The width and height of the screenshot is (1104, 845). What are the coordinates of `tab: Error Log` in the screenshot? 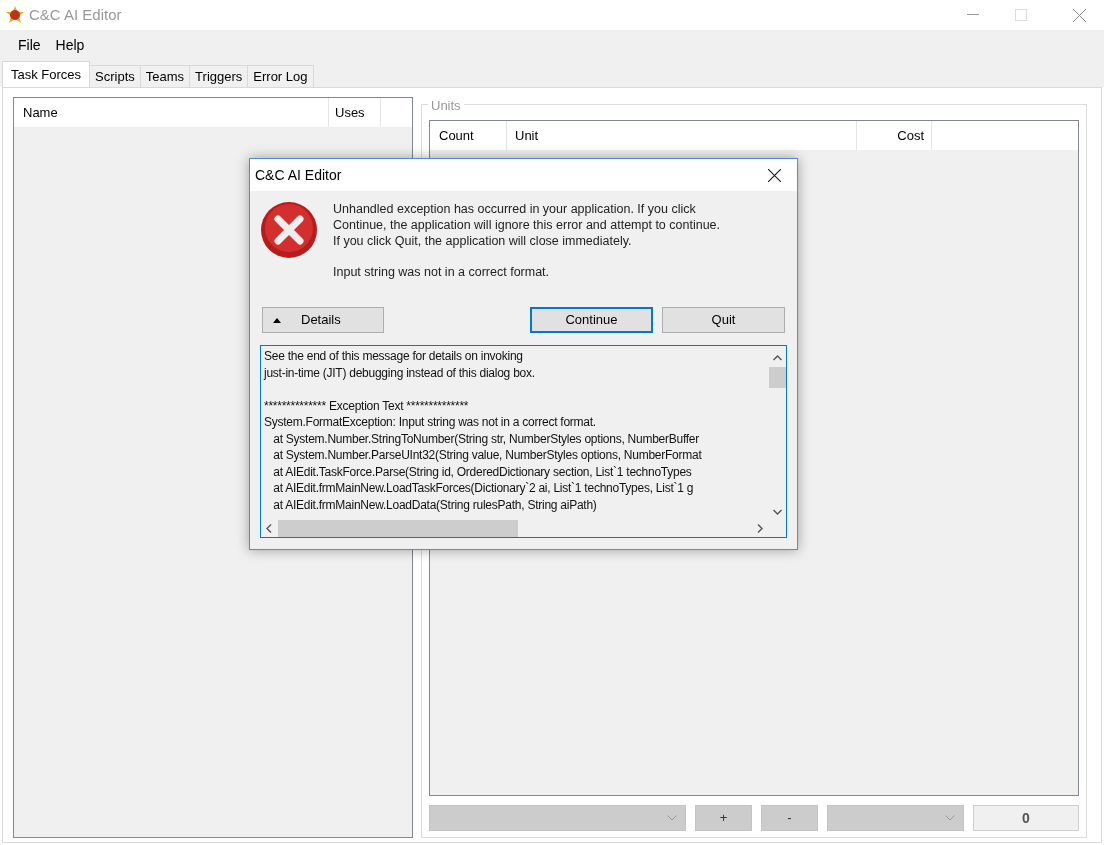 It's located at (280, 76).